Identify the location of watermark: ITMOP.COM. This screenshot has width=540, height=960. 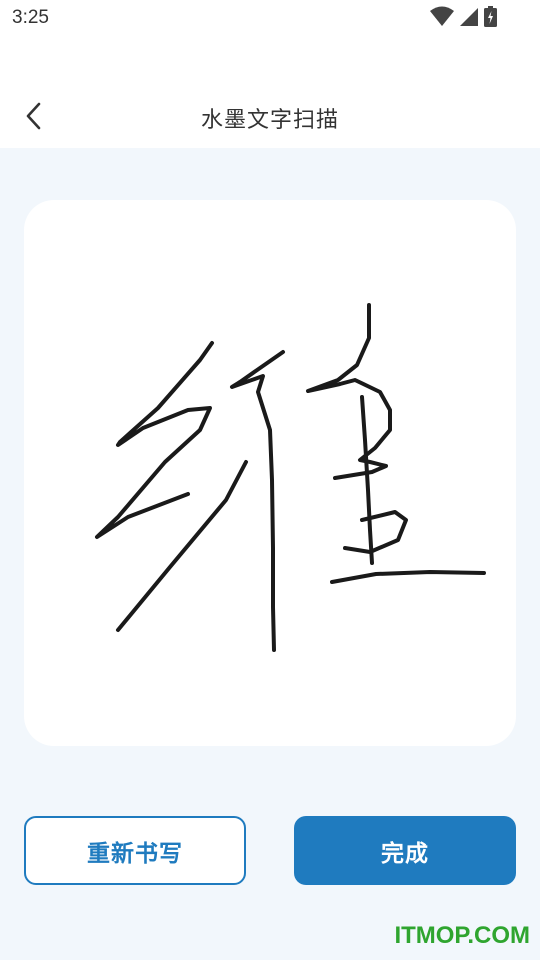
(462, 935).